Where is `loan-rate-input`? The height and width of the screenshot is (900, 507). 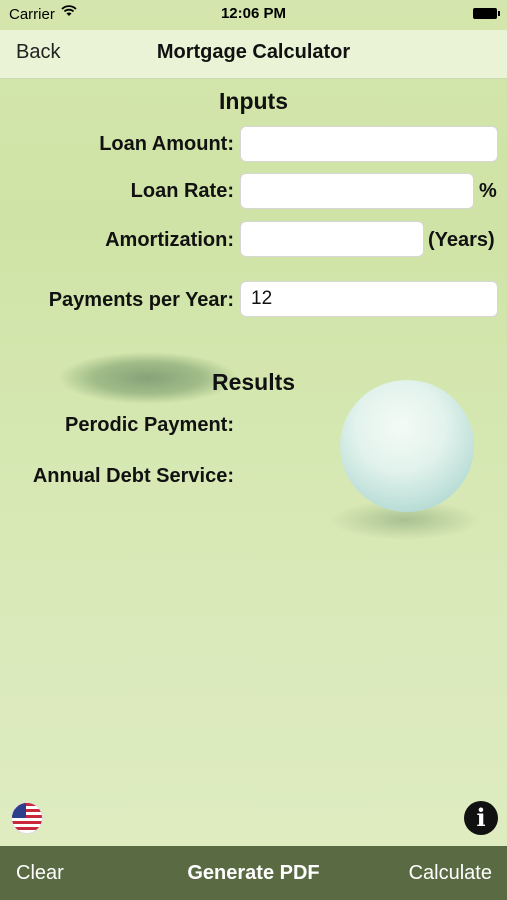
loan-rate-input is located at coordinates (357, 191).